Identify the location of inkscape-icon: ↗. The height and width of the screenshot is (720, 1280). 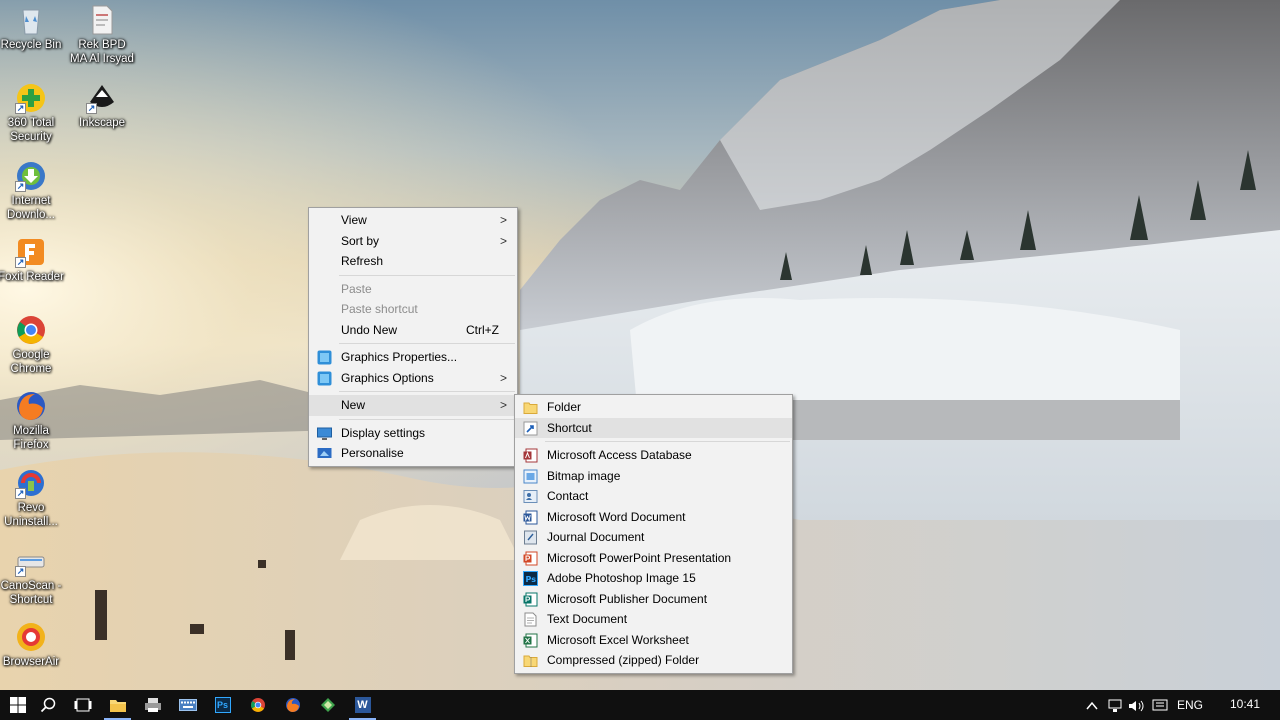
(102, 98).